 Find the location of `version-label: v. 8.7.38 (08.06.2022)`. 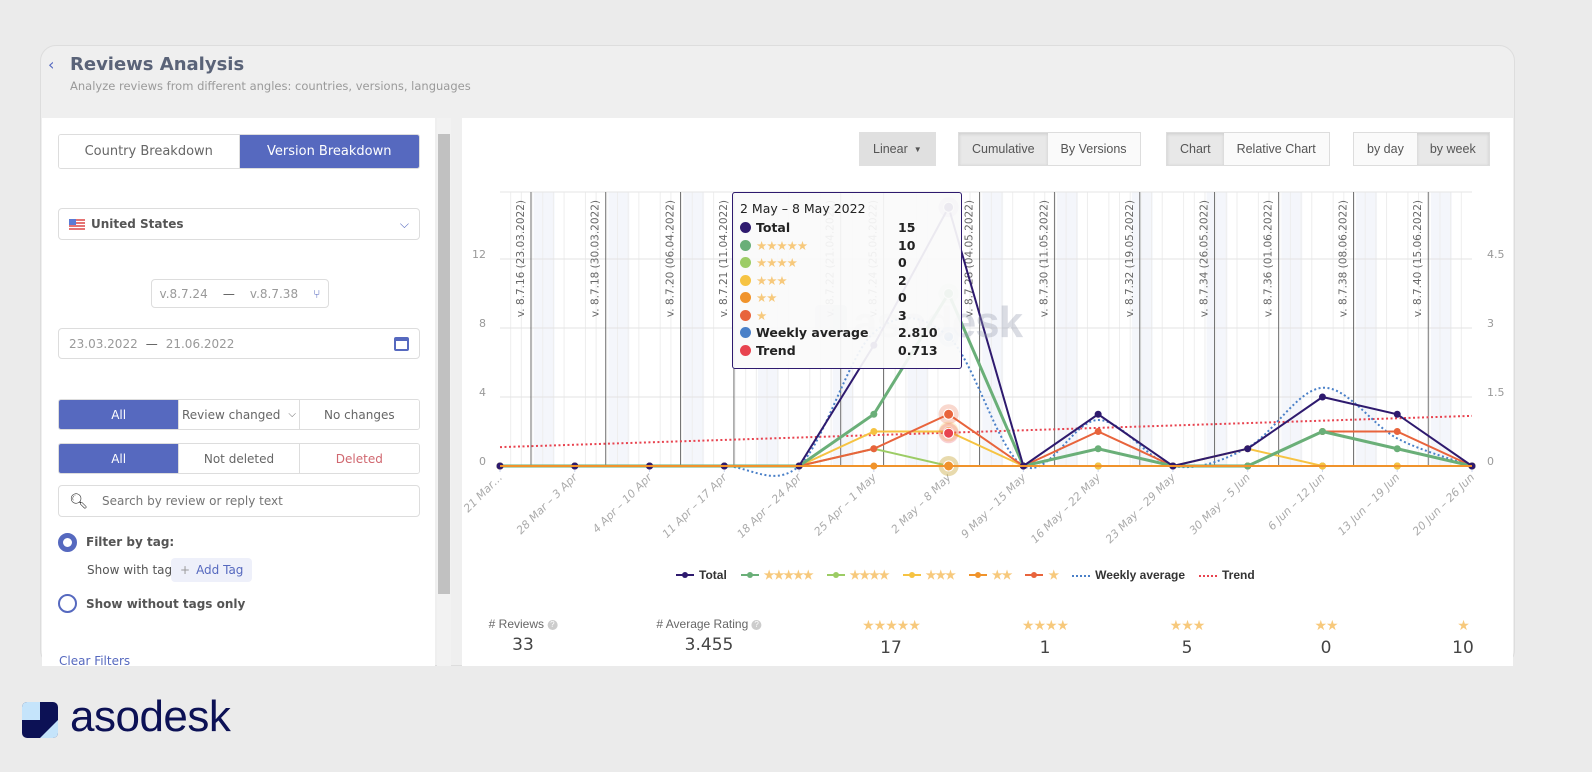

version-label: v. 8.7.38 (08.06.2022) is located at coordinates (1343, 258).